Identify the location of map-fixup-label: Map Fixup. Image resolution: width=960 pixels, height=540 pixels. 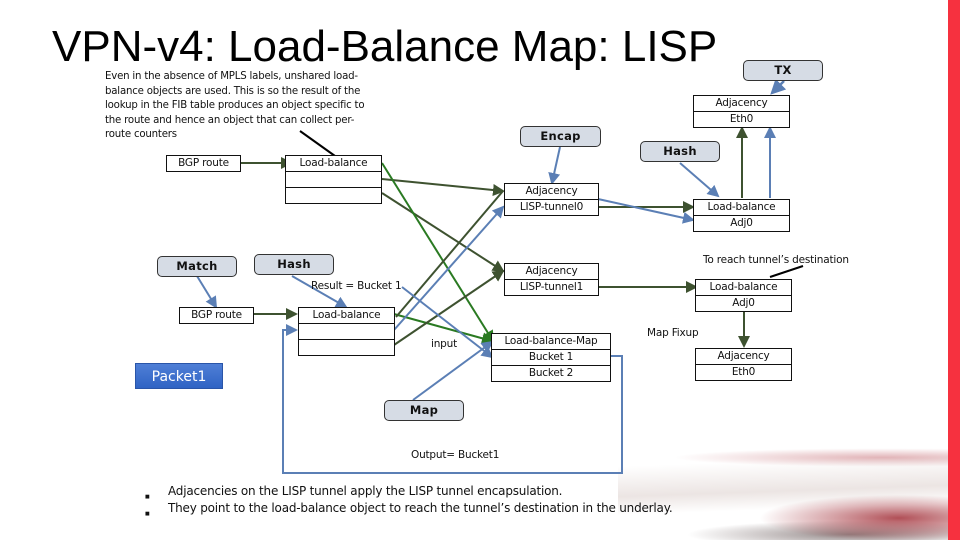
(673, 333).